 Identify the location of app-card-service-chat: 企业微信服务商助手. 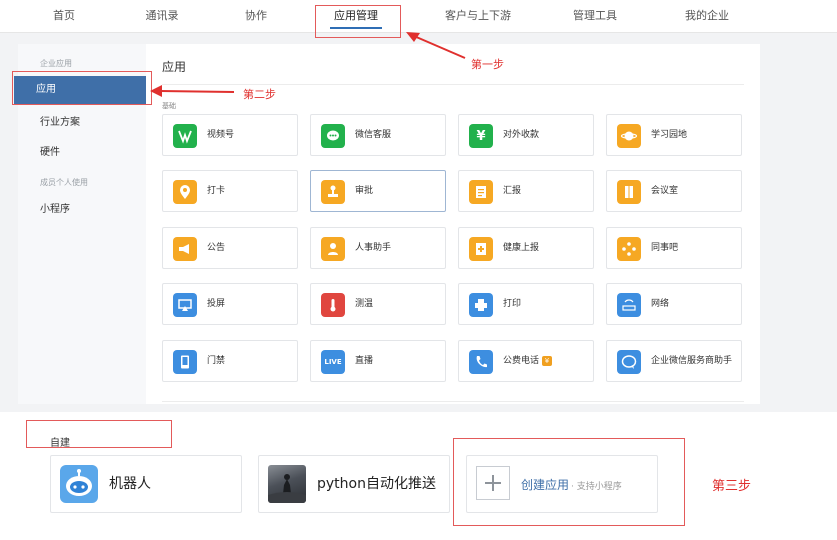
(674, 361).